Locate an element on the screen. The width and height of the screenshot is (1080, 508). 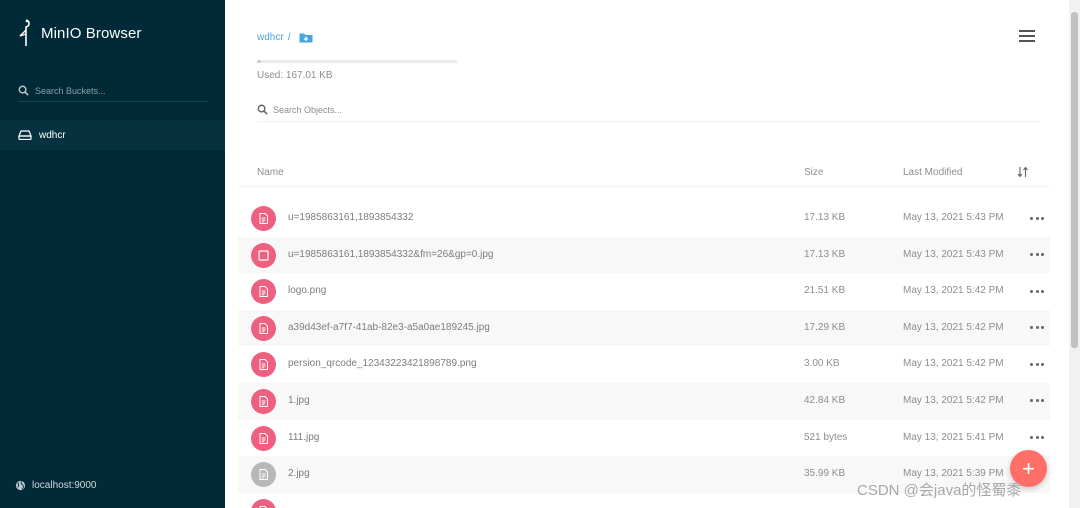
table-row: 1.jpg 42.84 KB May 13, 2021 5:42 PM is located at coordinates (644, 401).